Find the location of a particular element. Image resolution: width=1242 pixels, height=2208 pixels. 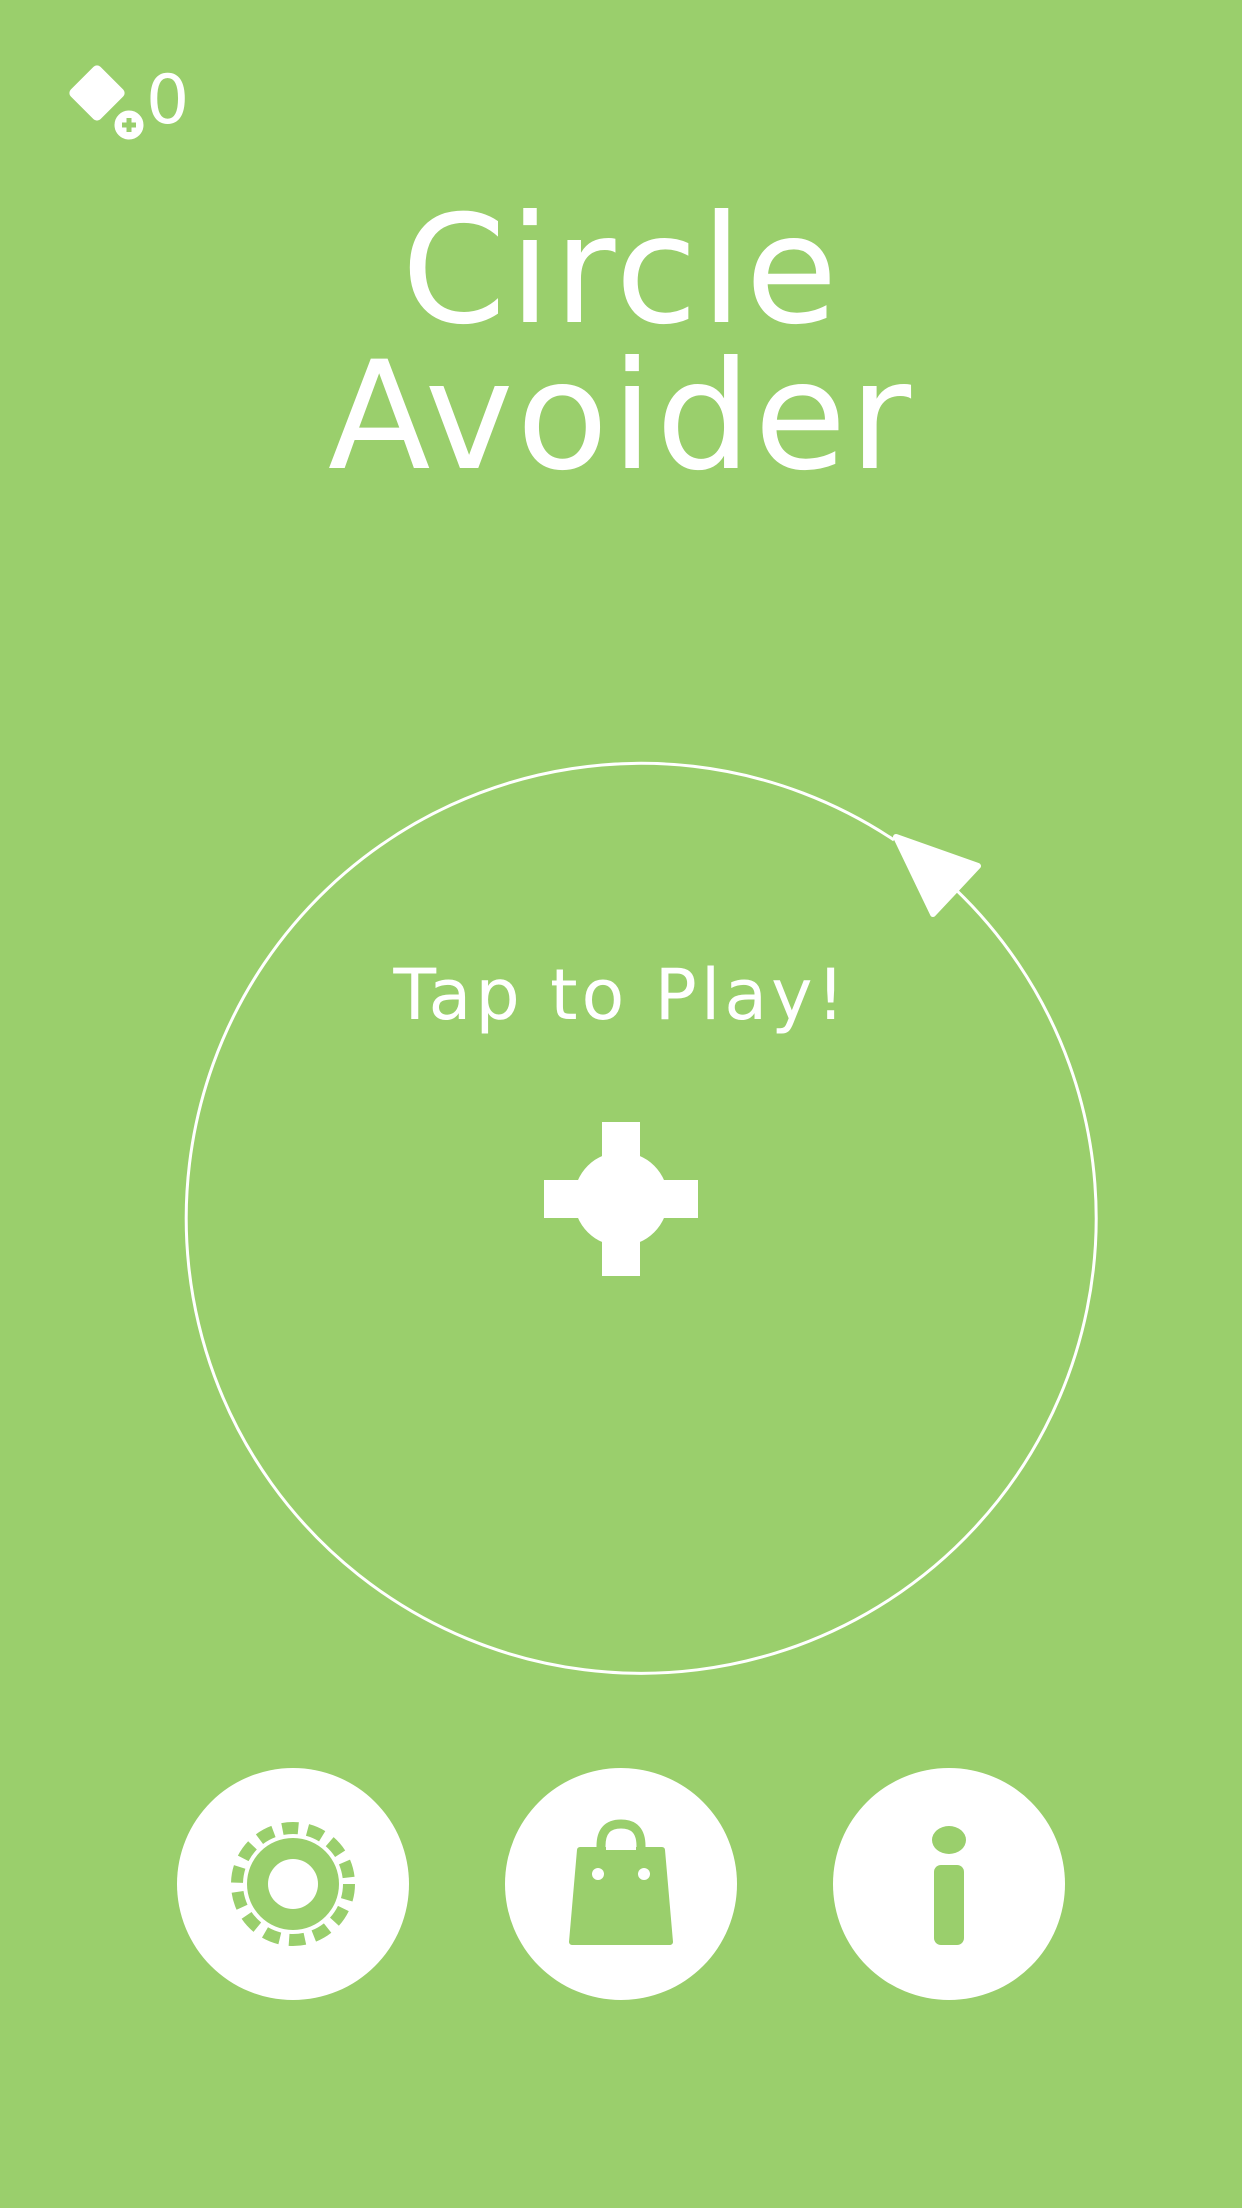

info-button is located at coordinates (949, 1884).